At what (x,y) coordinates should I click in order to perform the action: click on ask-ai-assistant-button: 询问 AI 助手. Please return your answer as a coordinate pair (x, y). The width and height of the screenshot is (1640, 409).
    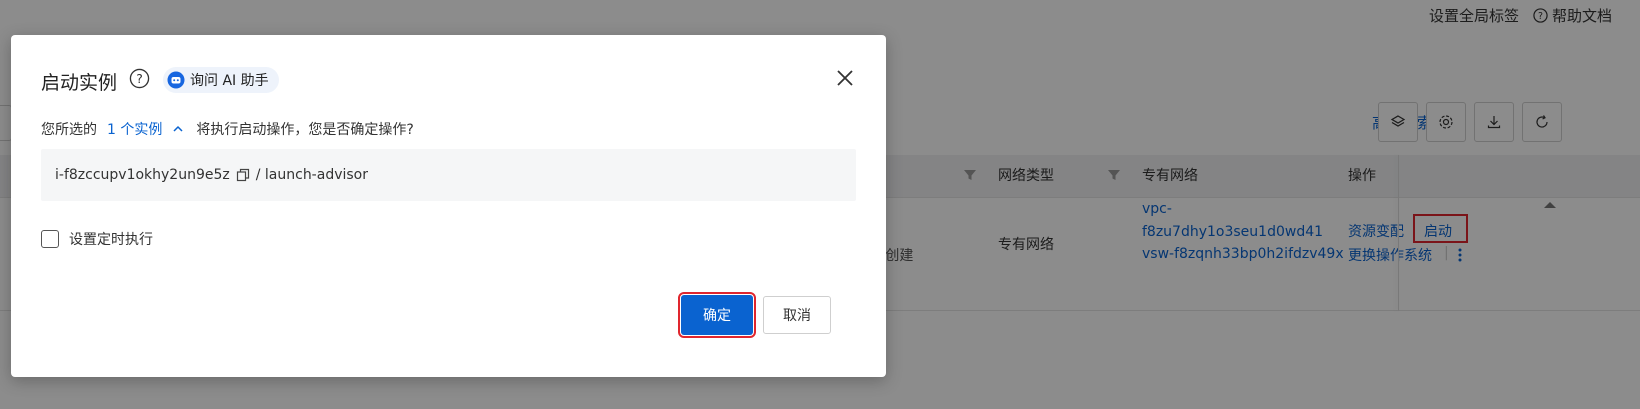
    Looking at the image, I should click on (221, 80).